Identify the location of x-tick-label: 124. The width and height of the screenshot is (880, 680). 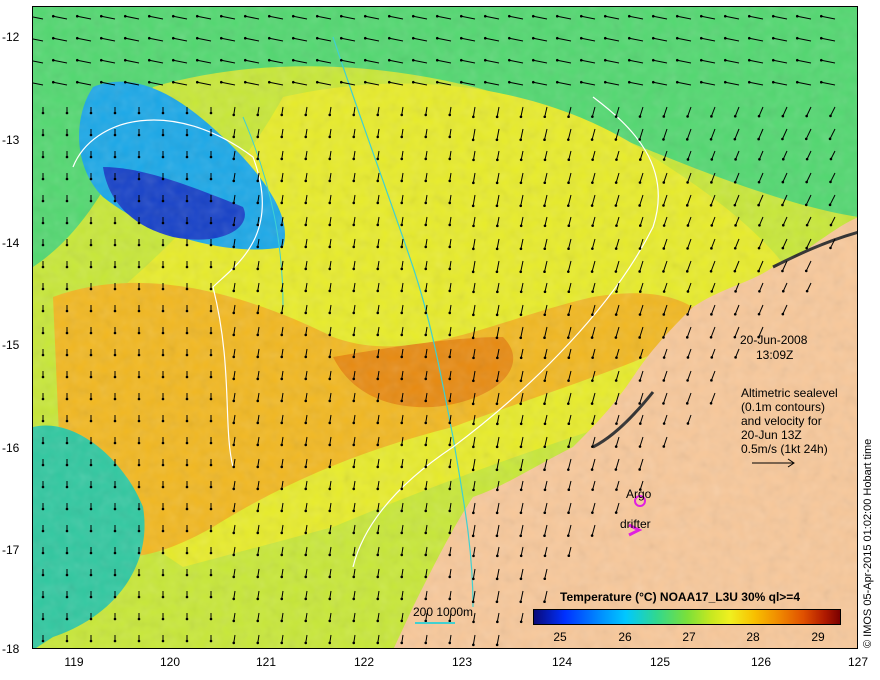
(562, 662).